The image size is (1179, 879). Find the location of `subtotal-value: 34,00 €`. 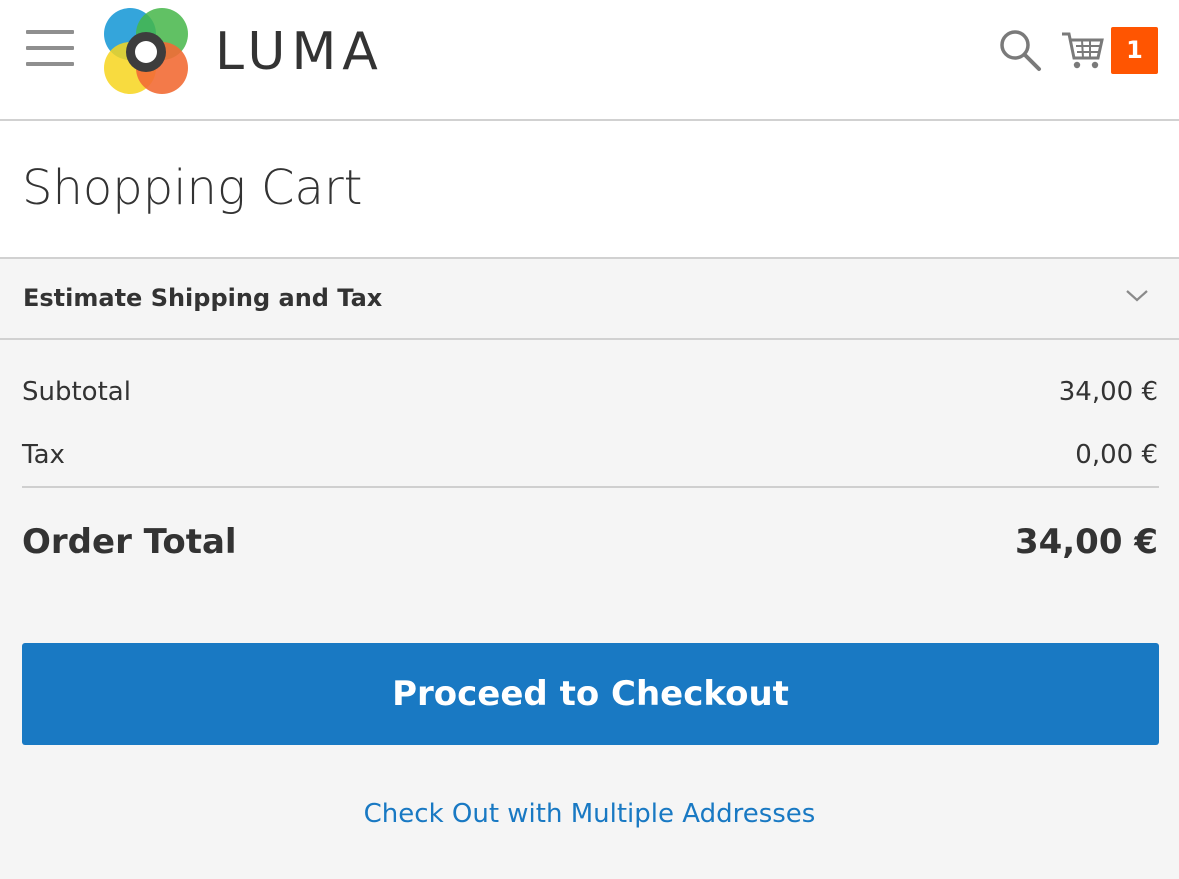

subtotal-value: 34,00 € is located at coordinates (1108, 392).